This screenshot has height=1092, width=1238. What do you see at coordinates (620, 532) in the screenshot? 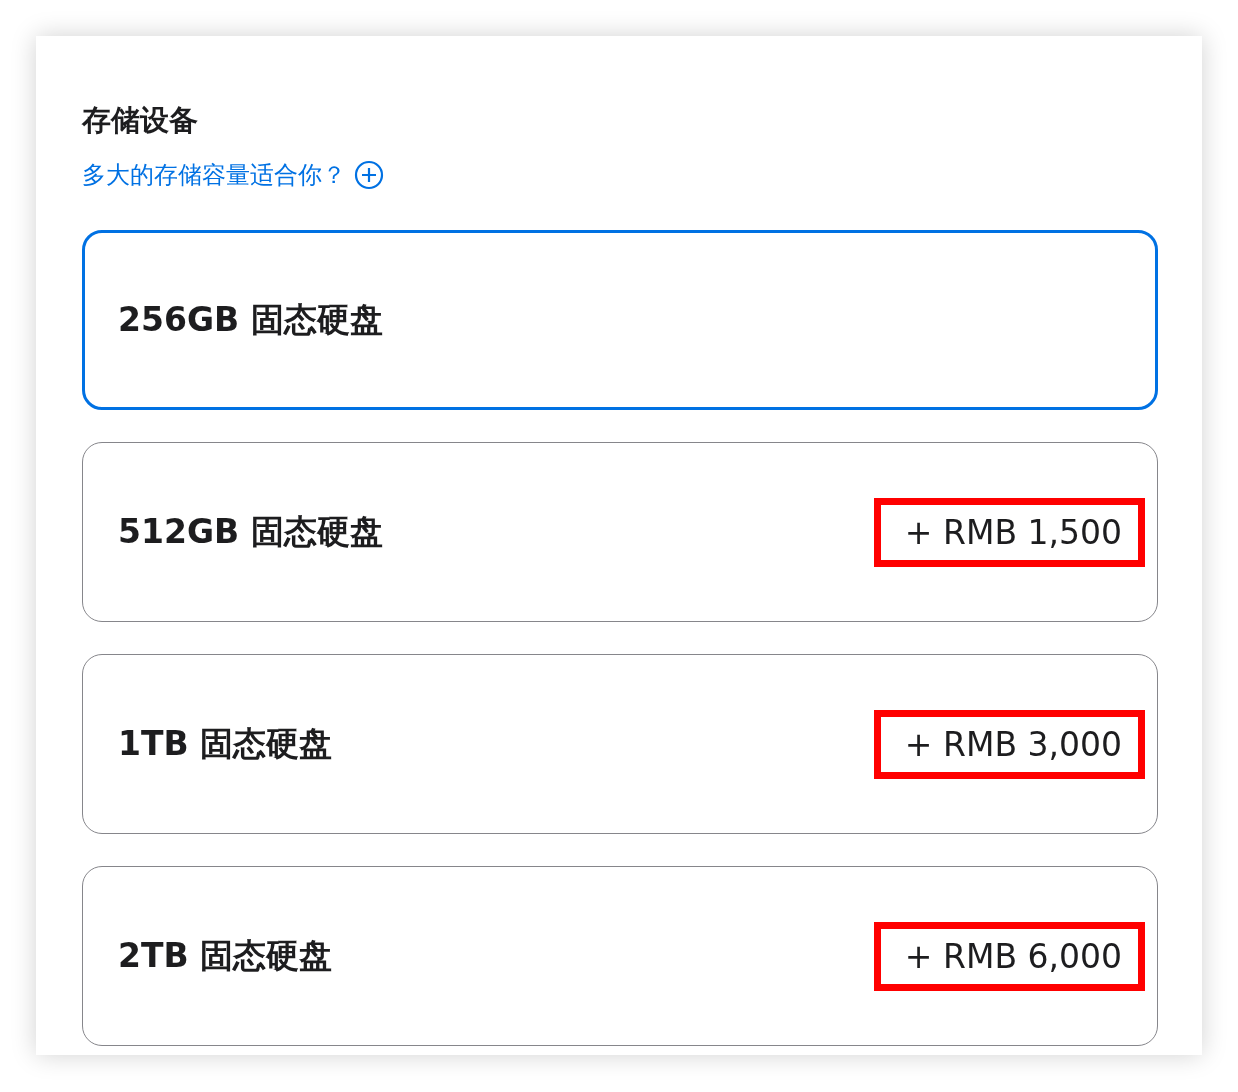
I see `storage-option: 512GB 固态硬盘 + RMB 1,500` at bounding box center [620, 532].